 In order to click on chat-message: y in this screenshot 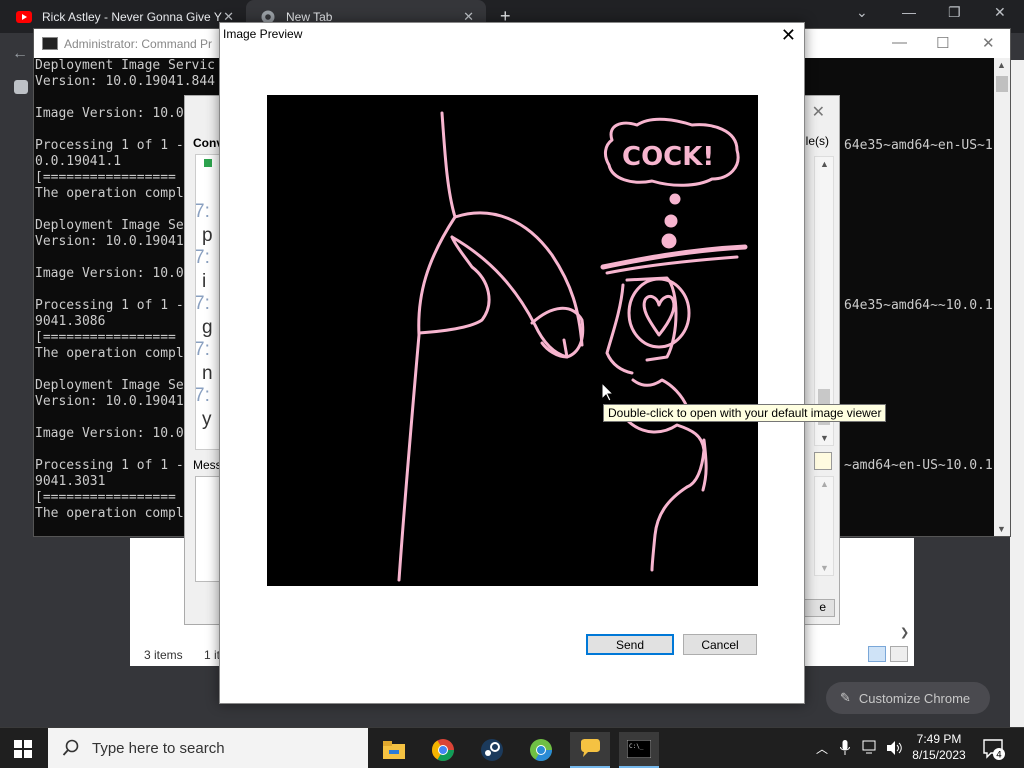, I will do `click(207, 419)`.